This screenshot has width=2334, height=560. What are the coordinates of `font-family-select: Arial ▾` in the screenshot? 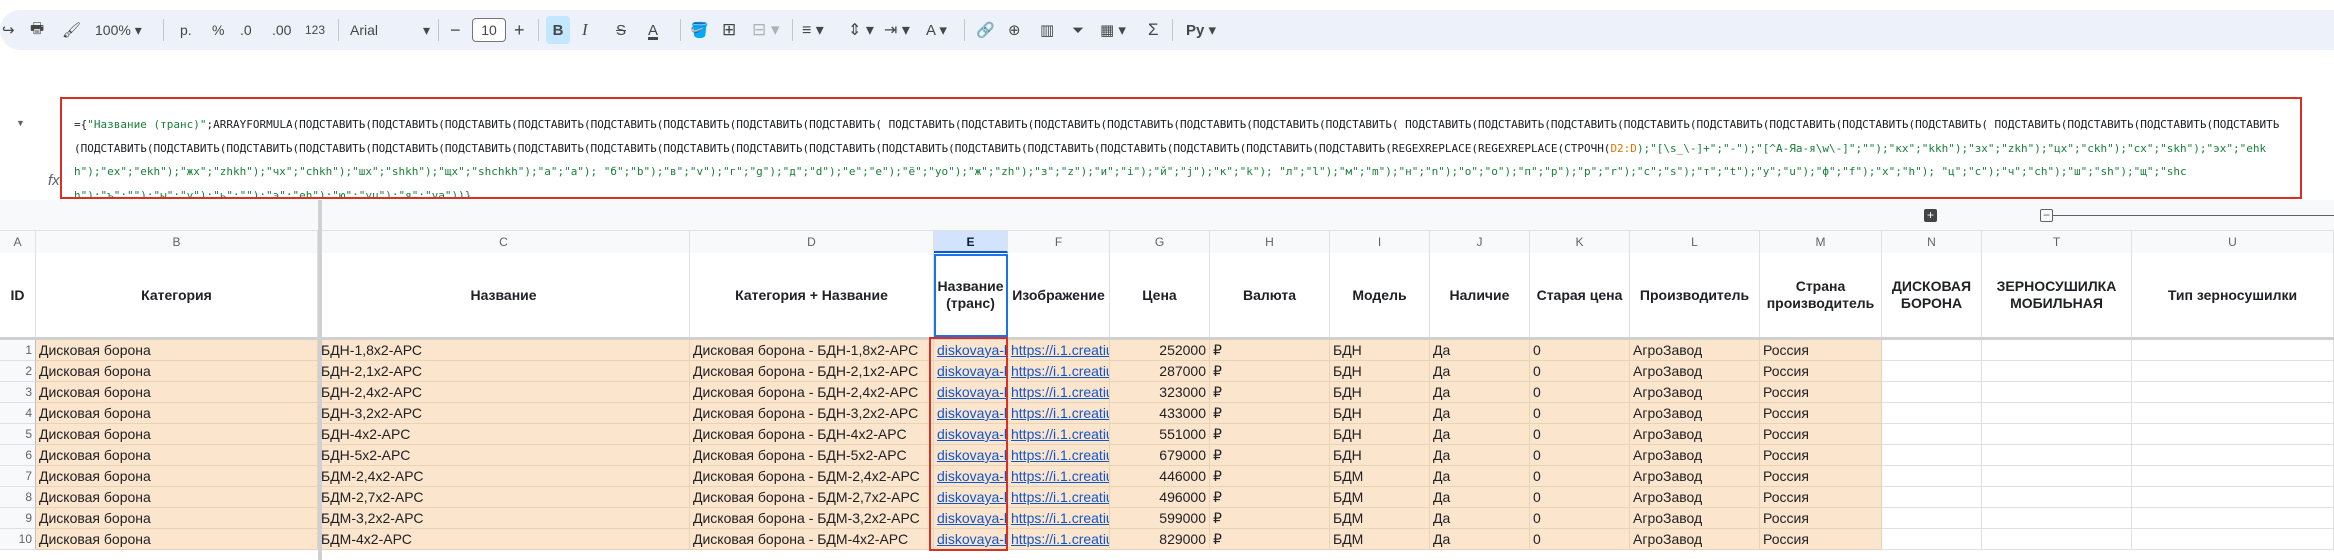 It's located at (390, 30).